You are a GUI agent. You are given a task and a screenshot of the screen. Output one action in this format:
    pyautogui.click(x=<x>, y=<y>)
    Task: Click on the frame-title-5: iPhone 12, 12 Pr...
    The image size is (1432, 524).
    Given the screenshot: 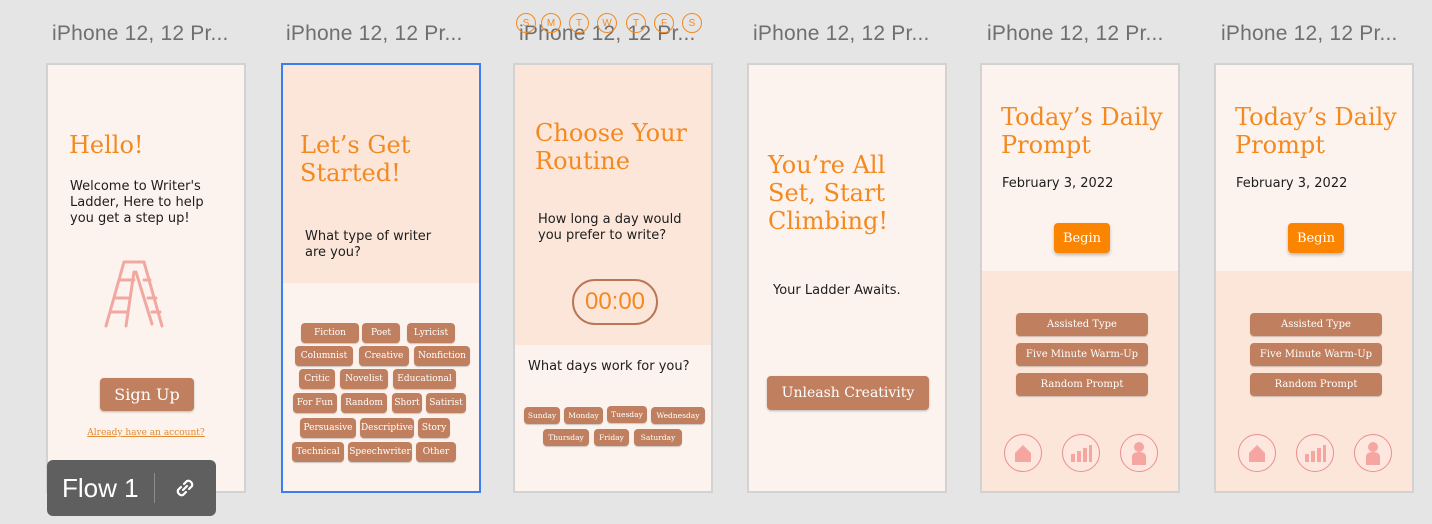 What is the action you would take?
    pyautogui.click(x=1075, y=34)
    